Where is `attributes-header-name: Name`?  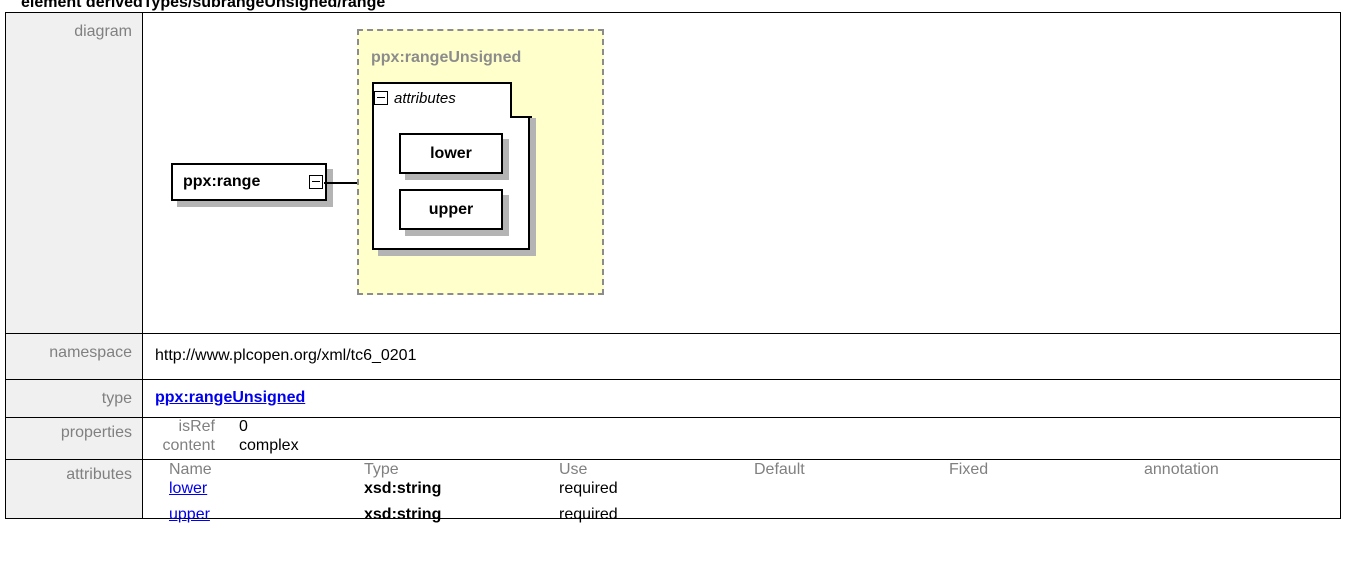 attributes-header-name: Name is located at coordinates (190, 469).